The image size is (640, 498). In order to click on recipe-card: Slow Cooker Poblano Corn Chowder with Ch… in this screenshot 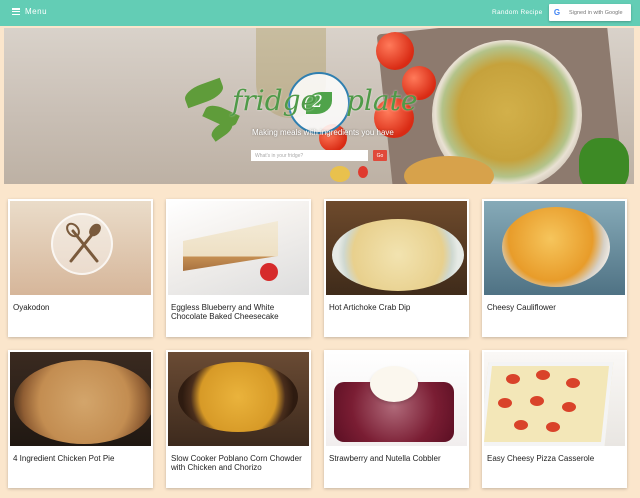, I will do `click(238, 419)`.